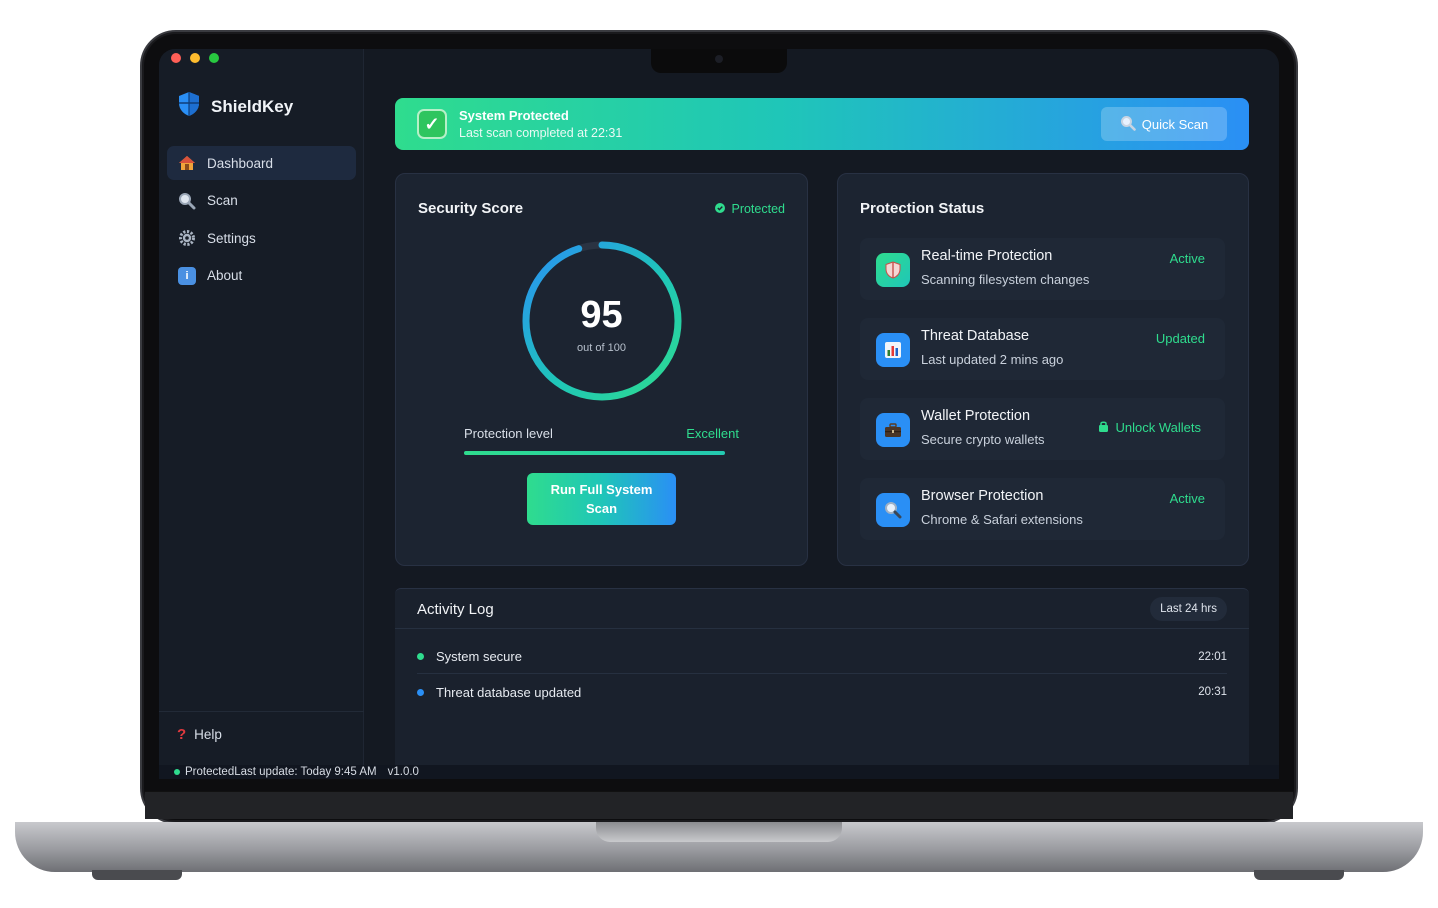  What do you see at coordinates (720, 209) in the screenshot?
I see `check-circle-icon` at bounding box center [720, 209].